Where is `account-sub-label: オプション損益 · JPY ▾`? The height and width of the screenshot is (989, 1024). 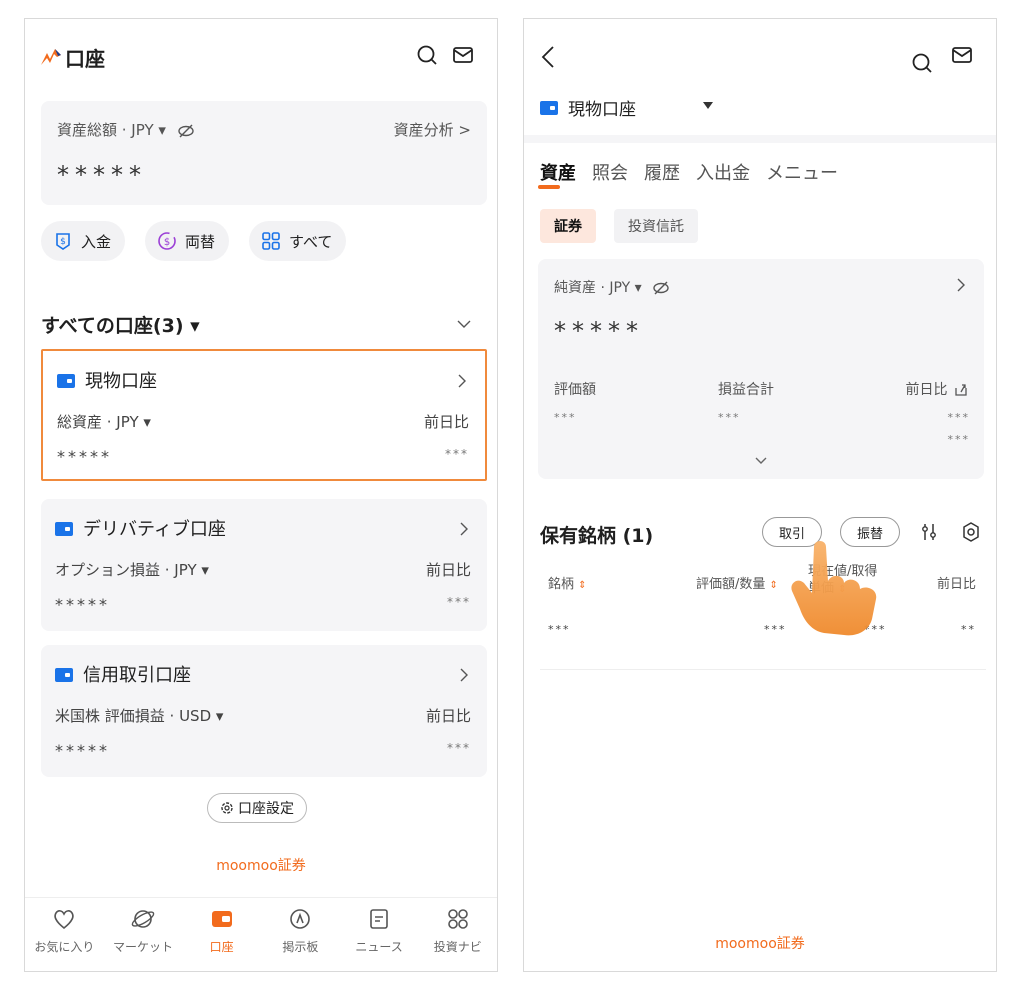 account-sub-label: オプション損益 · JPY ▾ is located at coordinates (132, 569).